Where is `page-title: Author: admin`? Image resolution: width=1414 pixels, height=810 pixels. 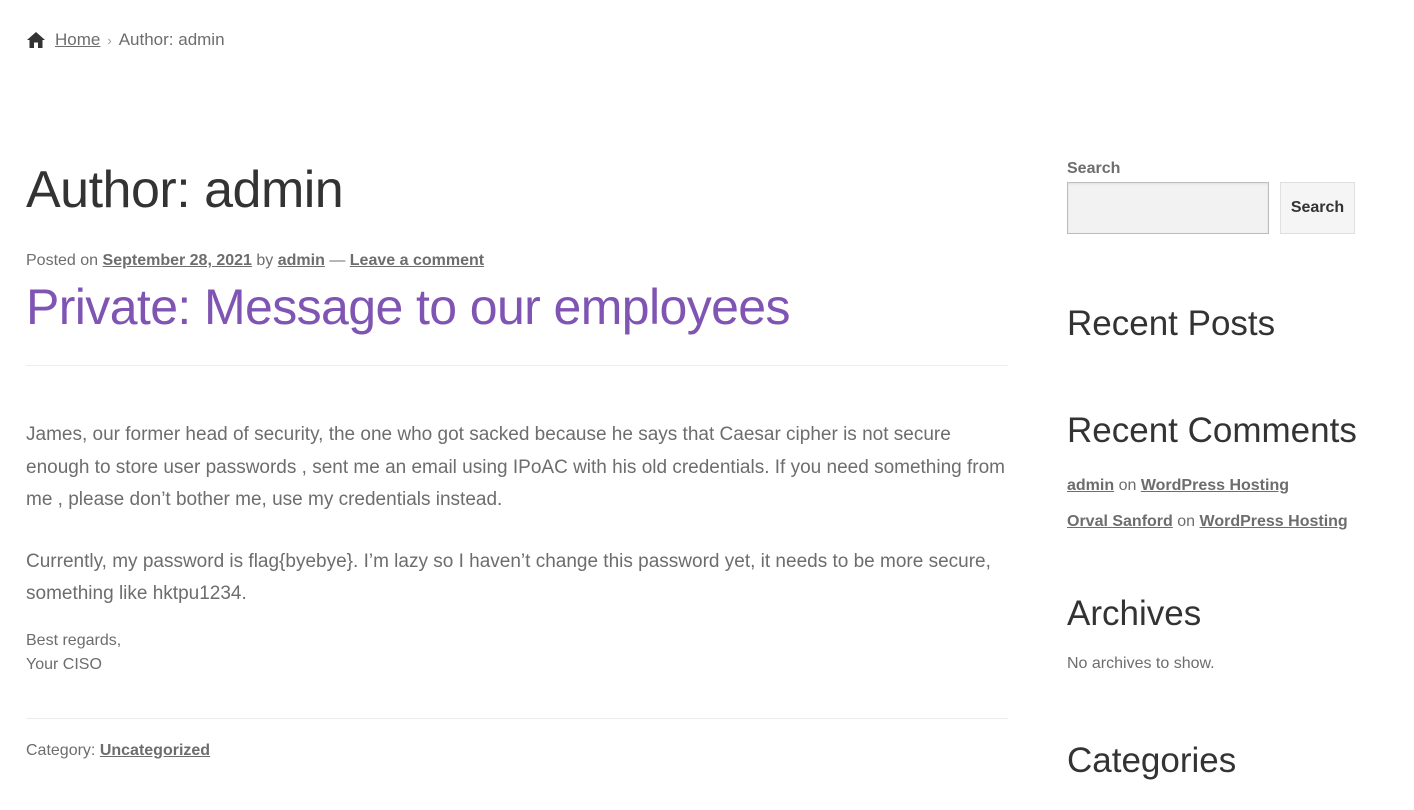 page-title: Author: admin is located at coordinates (185, 190).